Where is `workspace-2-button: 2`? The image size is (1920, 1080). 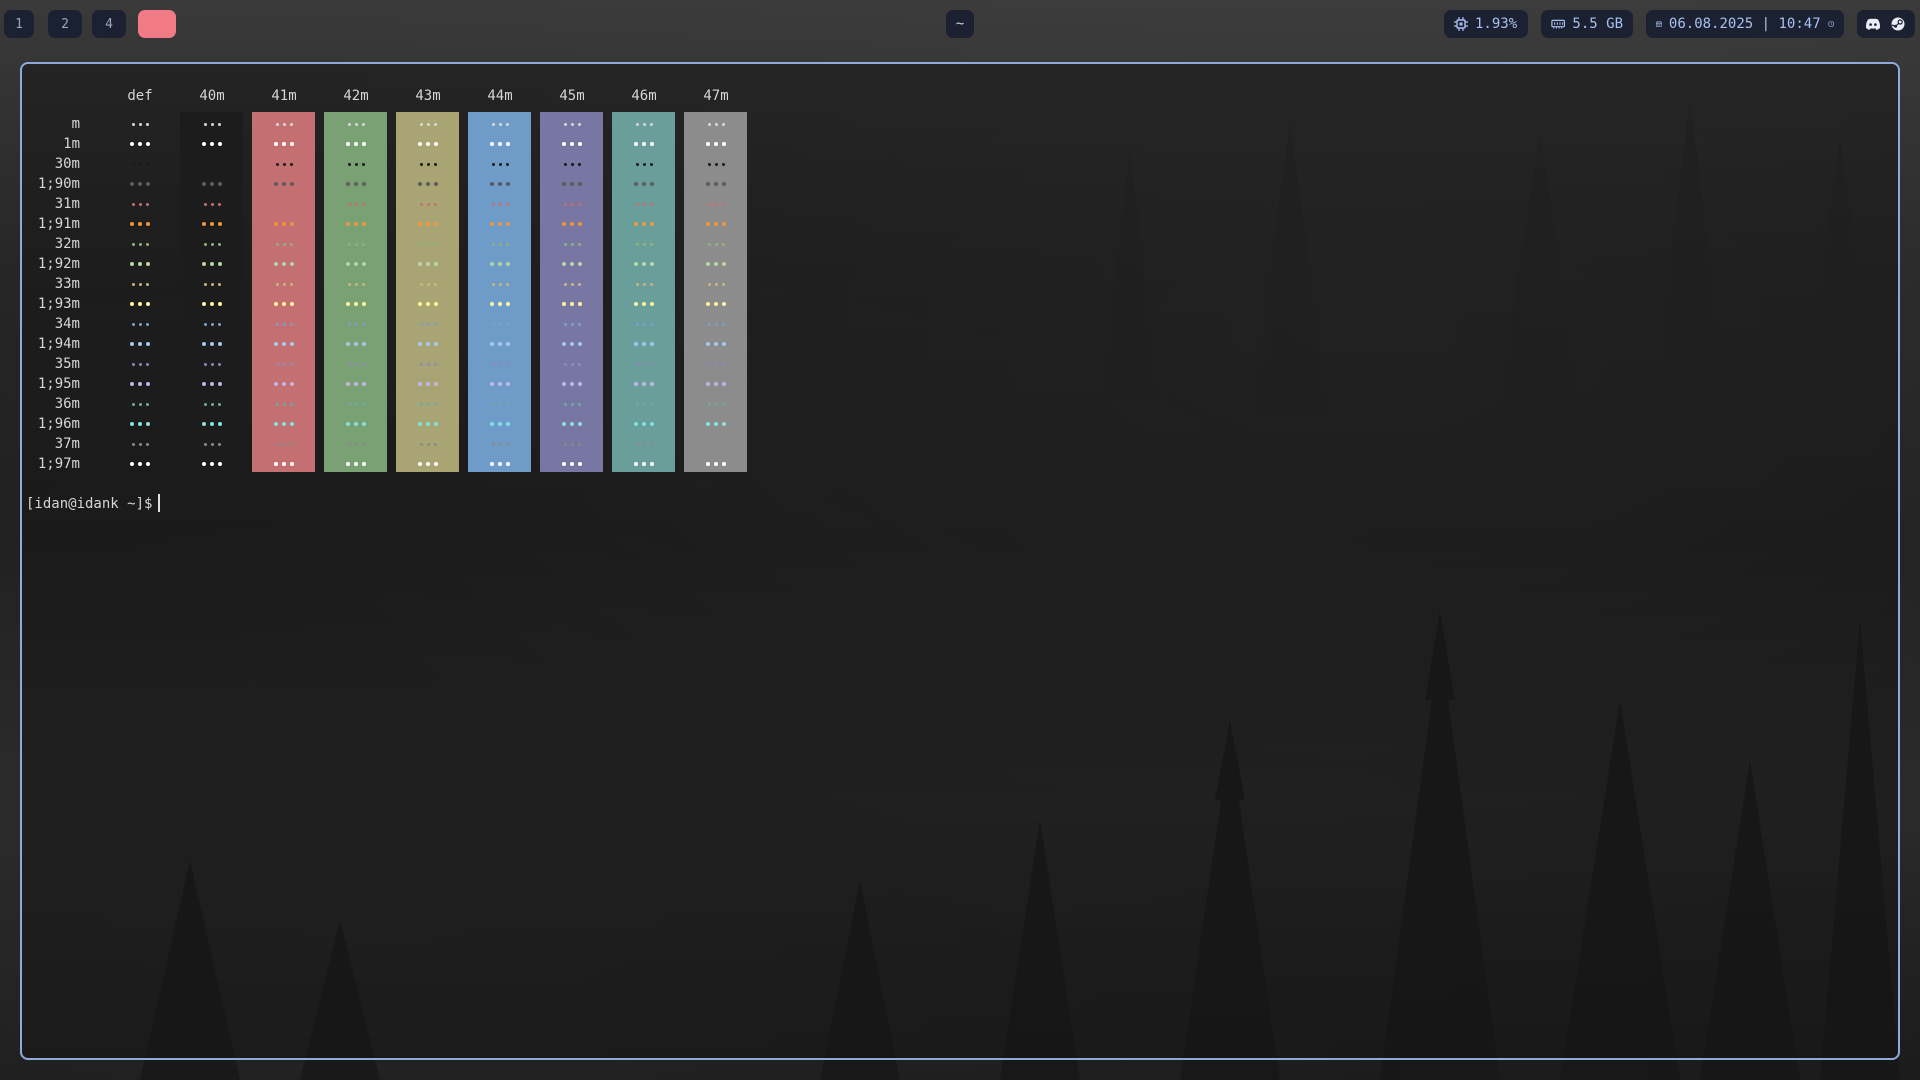 workspace-2-button: 2 is located at coordinates (65, 24).